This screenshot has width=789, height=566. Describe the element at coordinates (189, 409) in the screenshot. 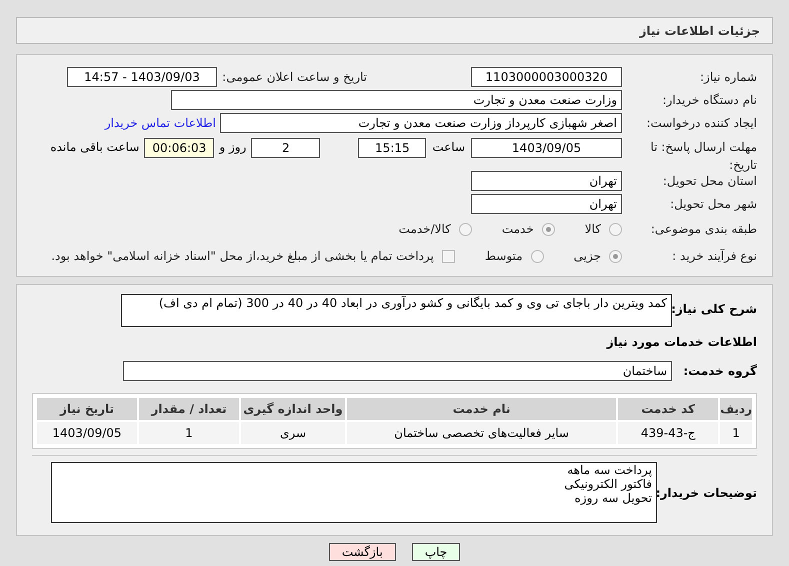

I see `column-header: تعداد / مقدار` at that location.